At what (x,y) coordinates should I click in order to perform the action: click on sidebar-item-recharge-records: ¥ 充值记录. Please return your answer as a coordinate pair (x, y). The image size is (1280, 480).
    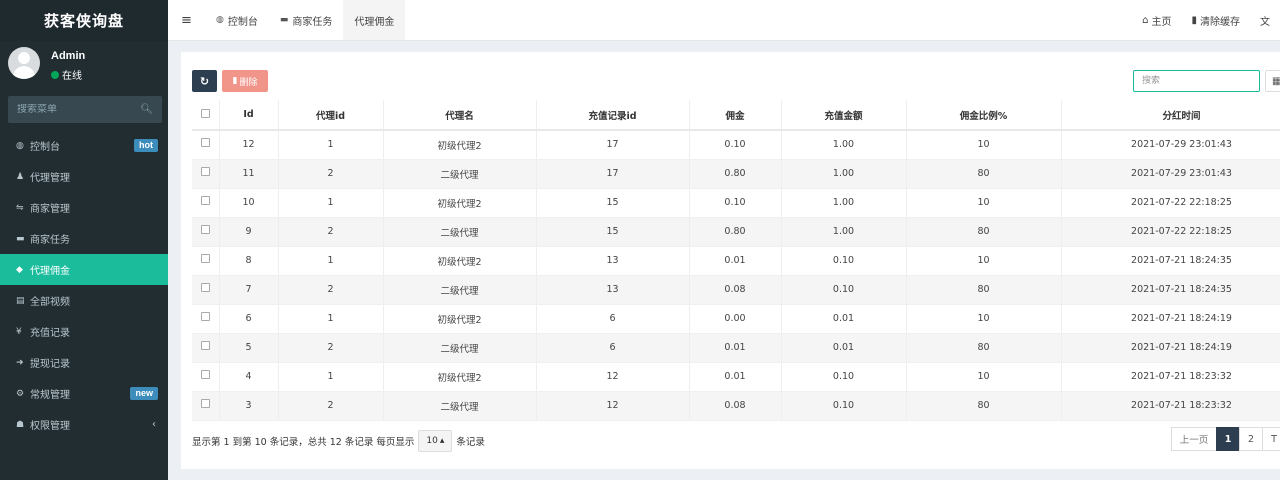
    Looking at the image, I should click on (84, 331).